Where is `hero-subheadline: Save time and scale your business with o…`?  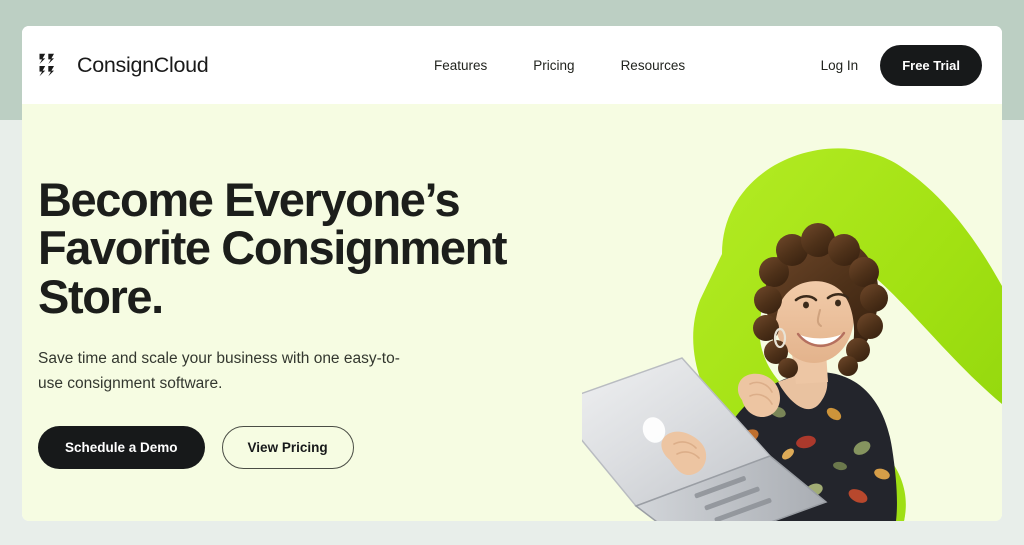 hero-subheadline: Save time and scale your business with o… is located at coordinates (219, 371).